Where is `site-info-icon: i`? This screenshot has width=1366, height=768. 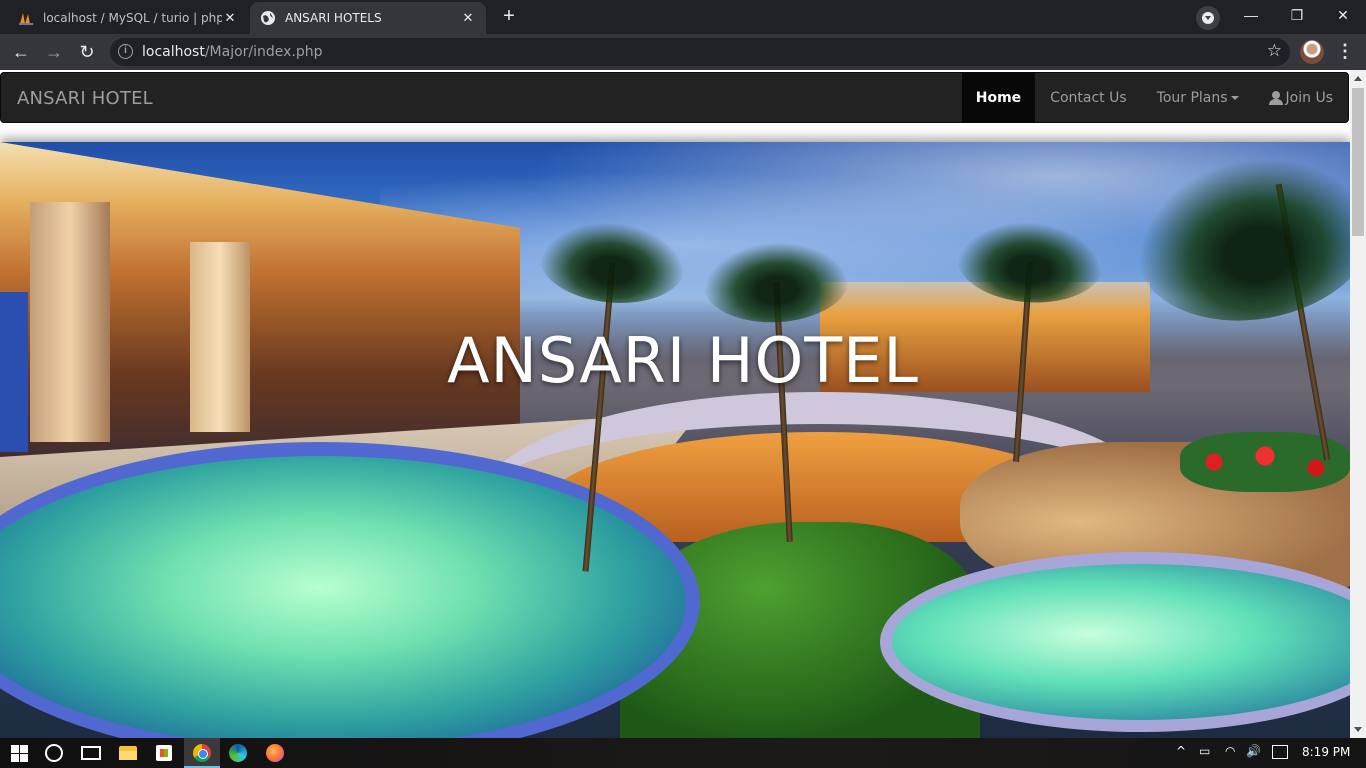
site-info-icon: i is located at coordinates (125, 51).